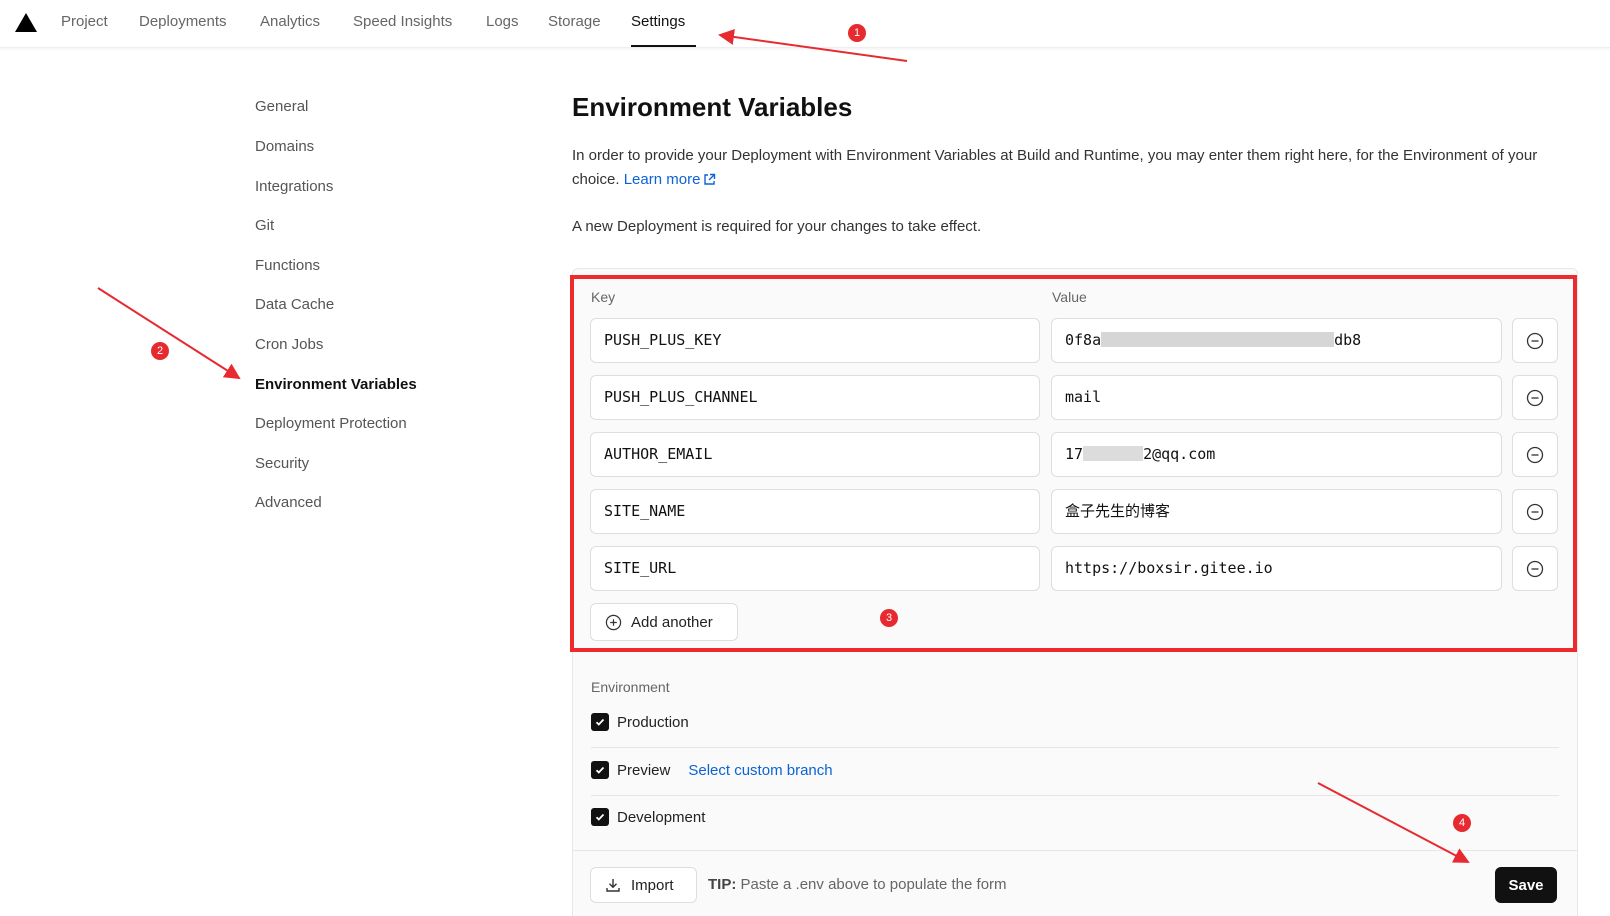 The image size is (1610, 916). Describe the element at coordinates (889, 618) in the screenshot. I see `annotation-badge-3: 3` at that location.